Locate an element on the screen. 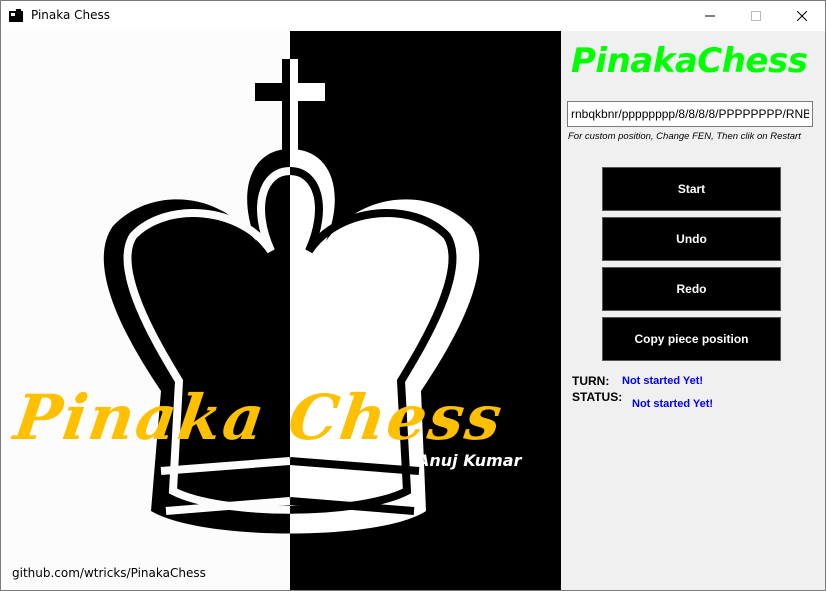 This screenshot has height=591, width=826. status-value: Not started Yet! is located at coordinates (673, 404).